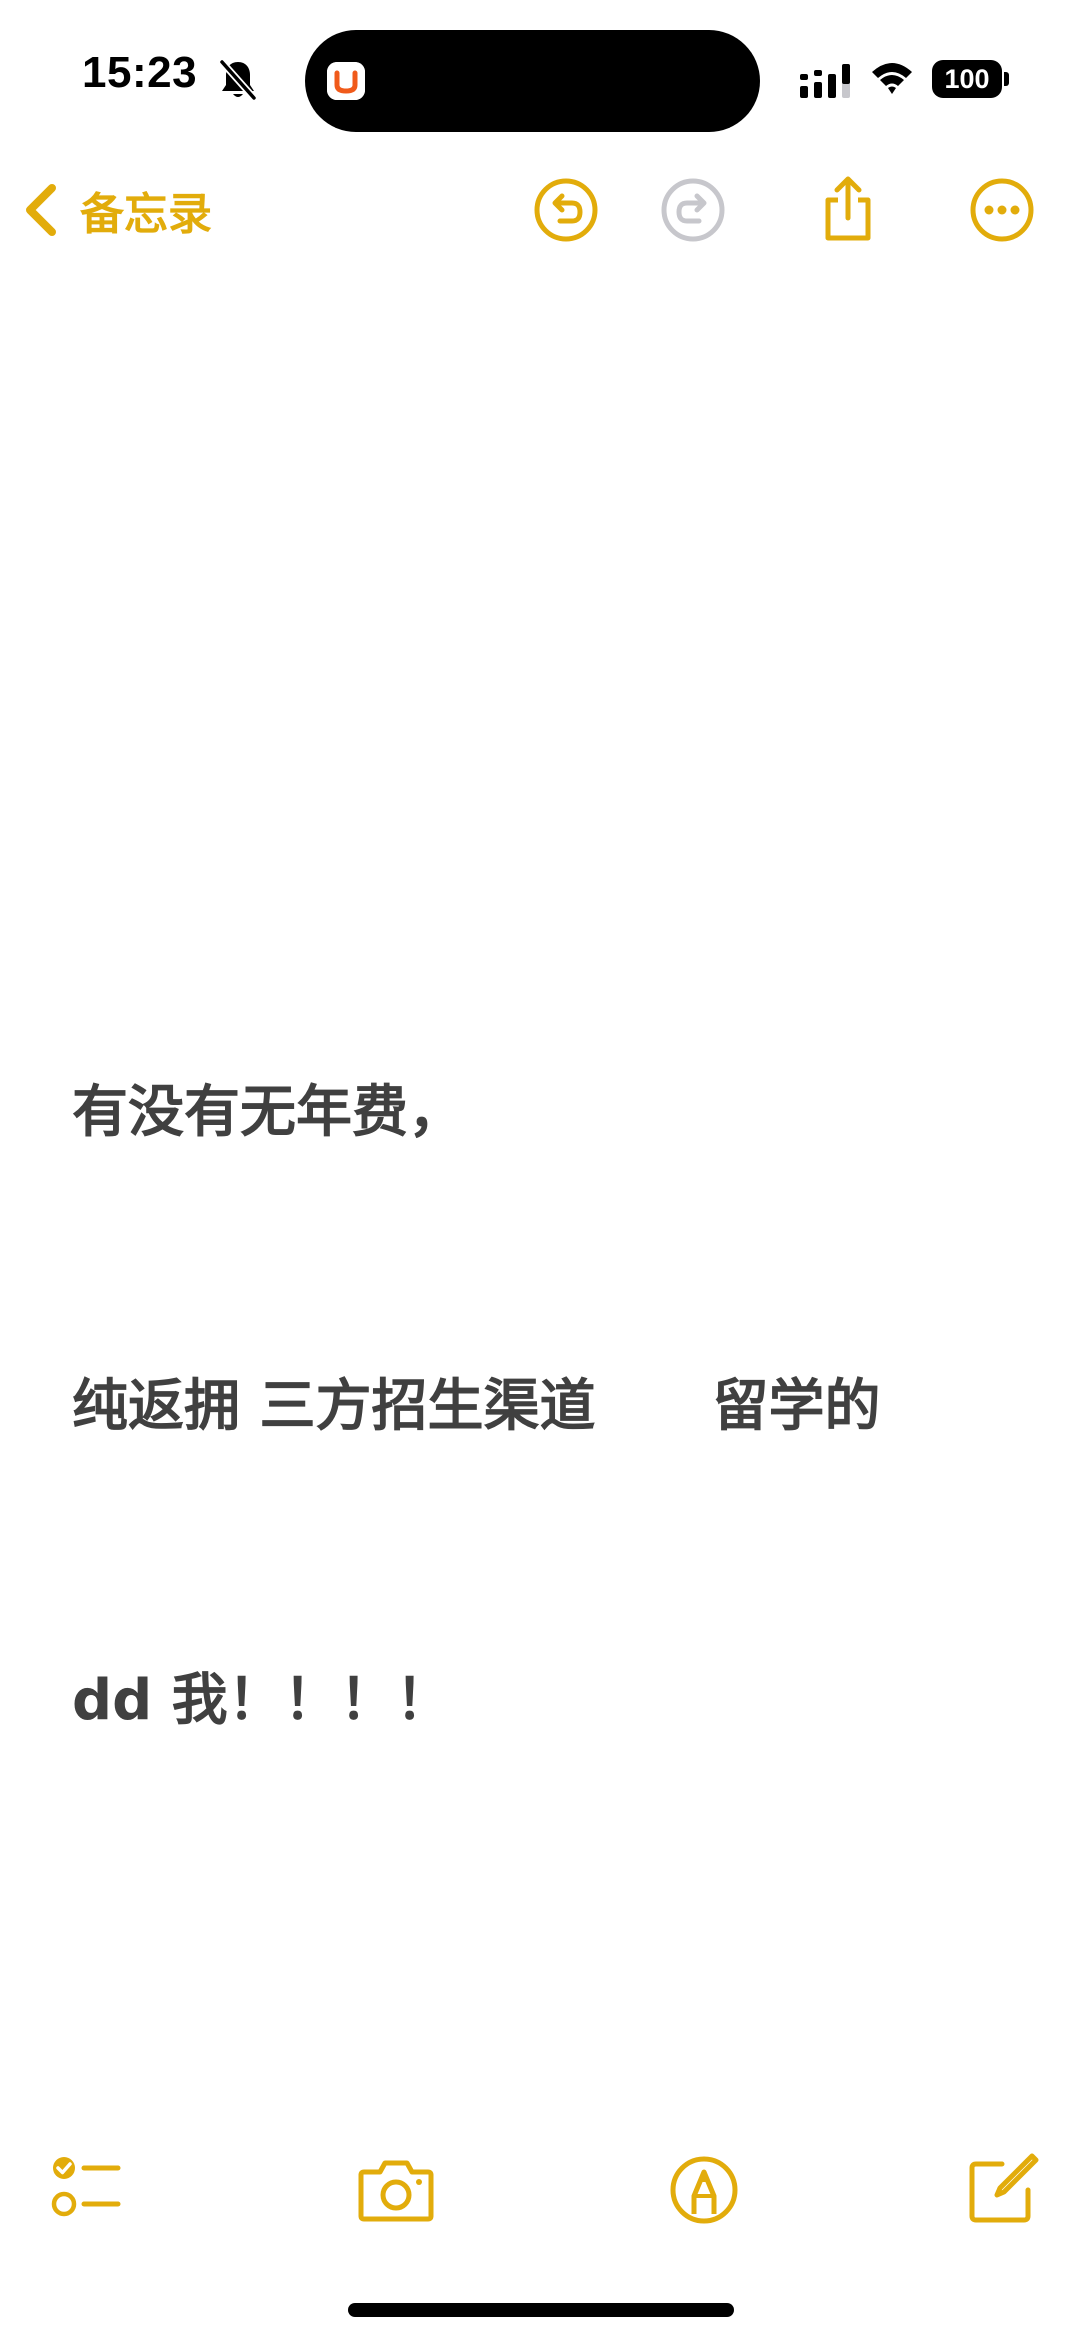 The width and height of the screenshot is (1080, 2341). I want to click on back-button: 备忘录, so click(115, 210).